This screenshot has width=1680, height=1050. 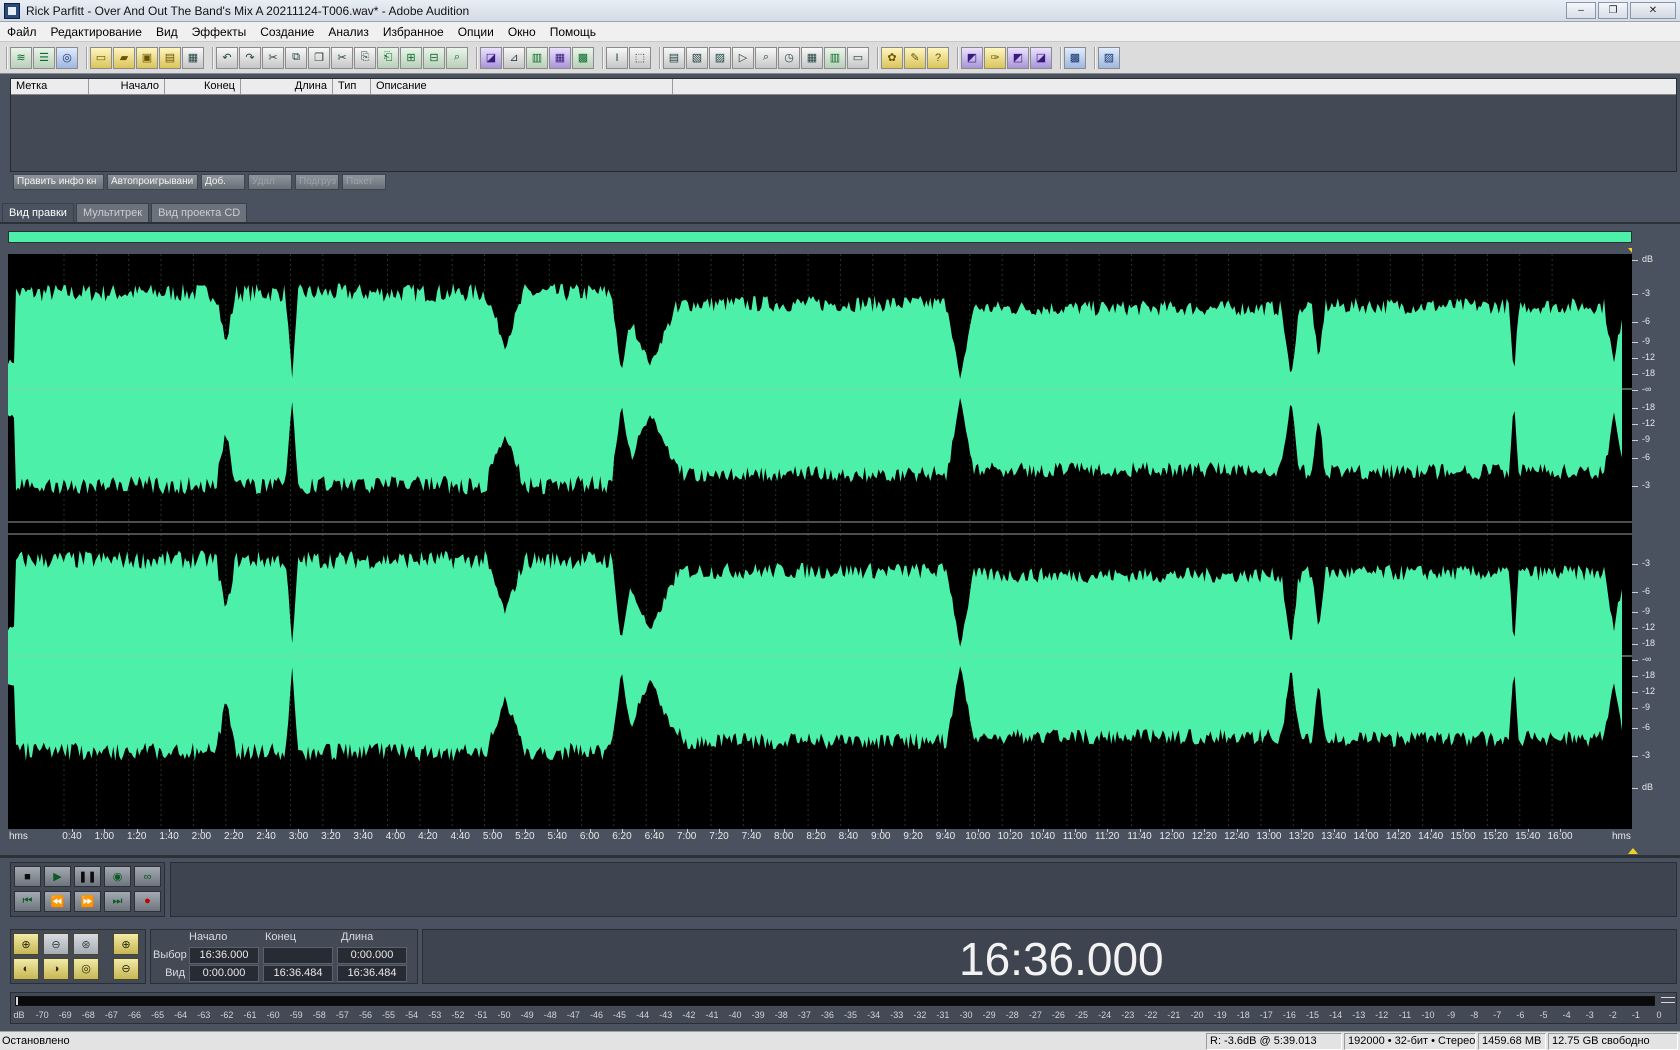 What do you see at coordinates (147, 901) in the screenshot?
I see `record-button: ●` at bounding box center [147, 901].